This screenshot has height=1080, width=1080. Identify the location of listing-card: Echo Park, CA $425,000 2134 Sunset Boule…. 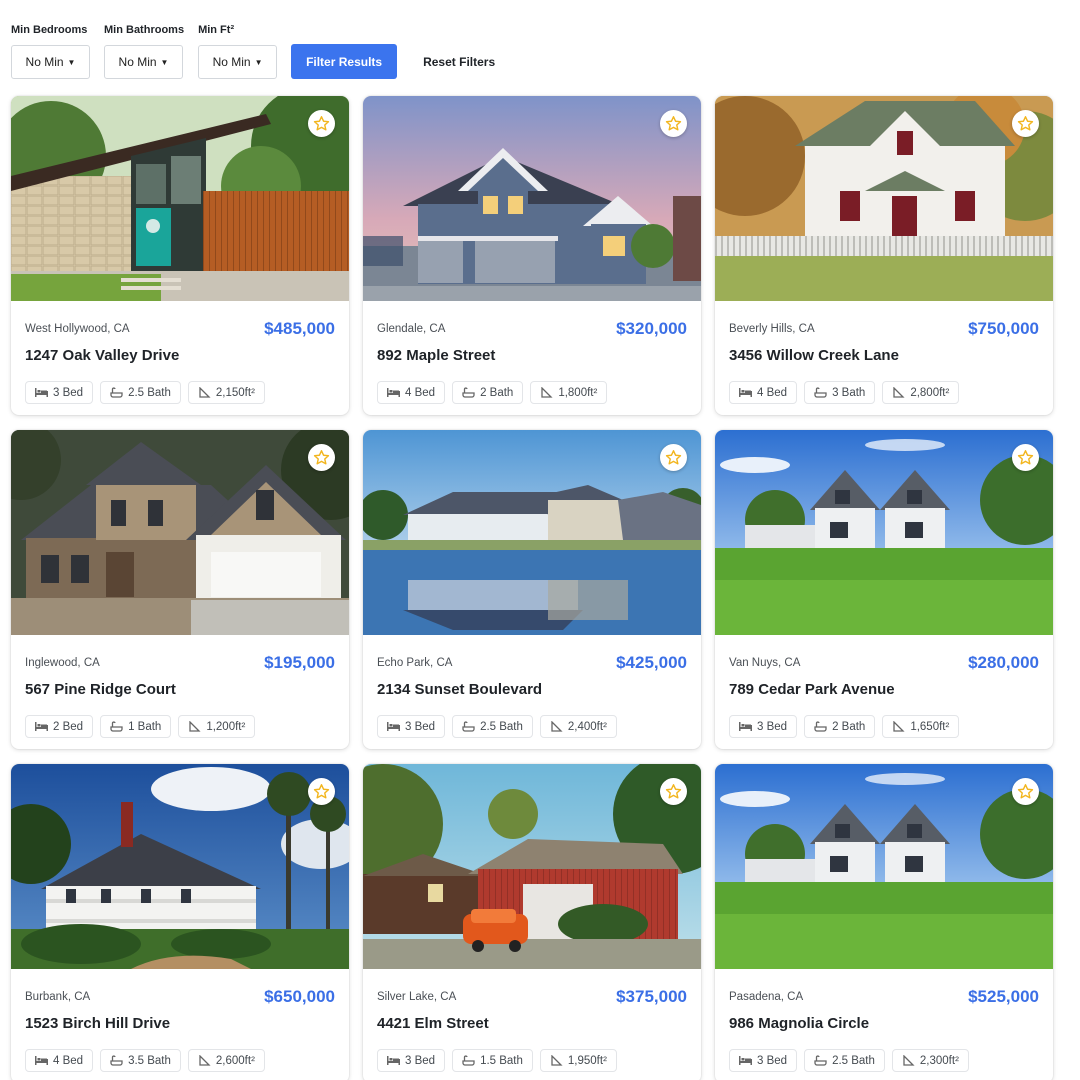
(532, 589).